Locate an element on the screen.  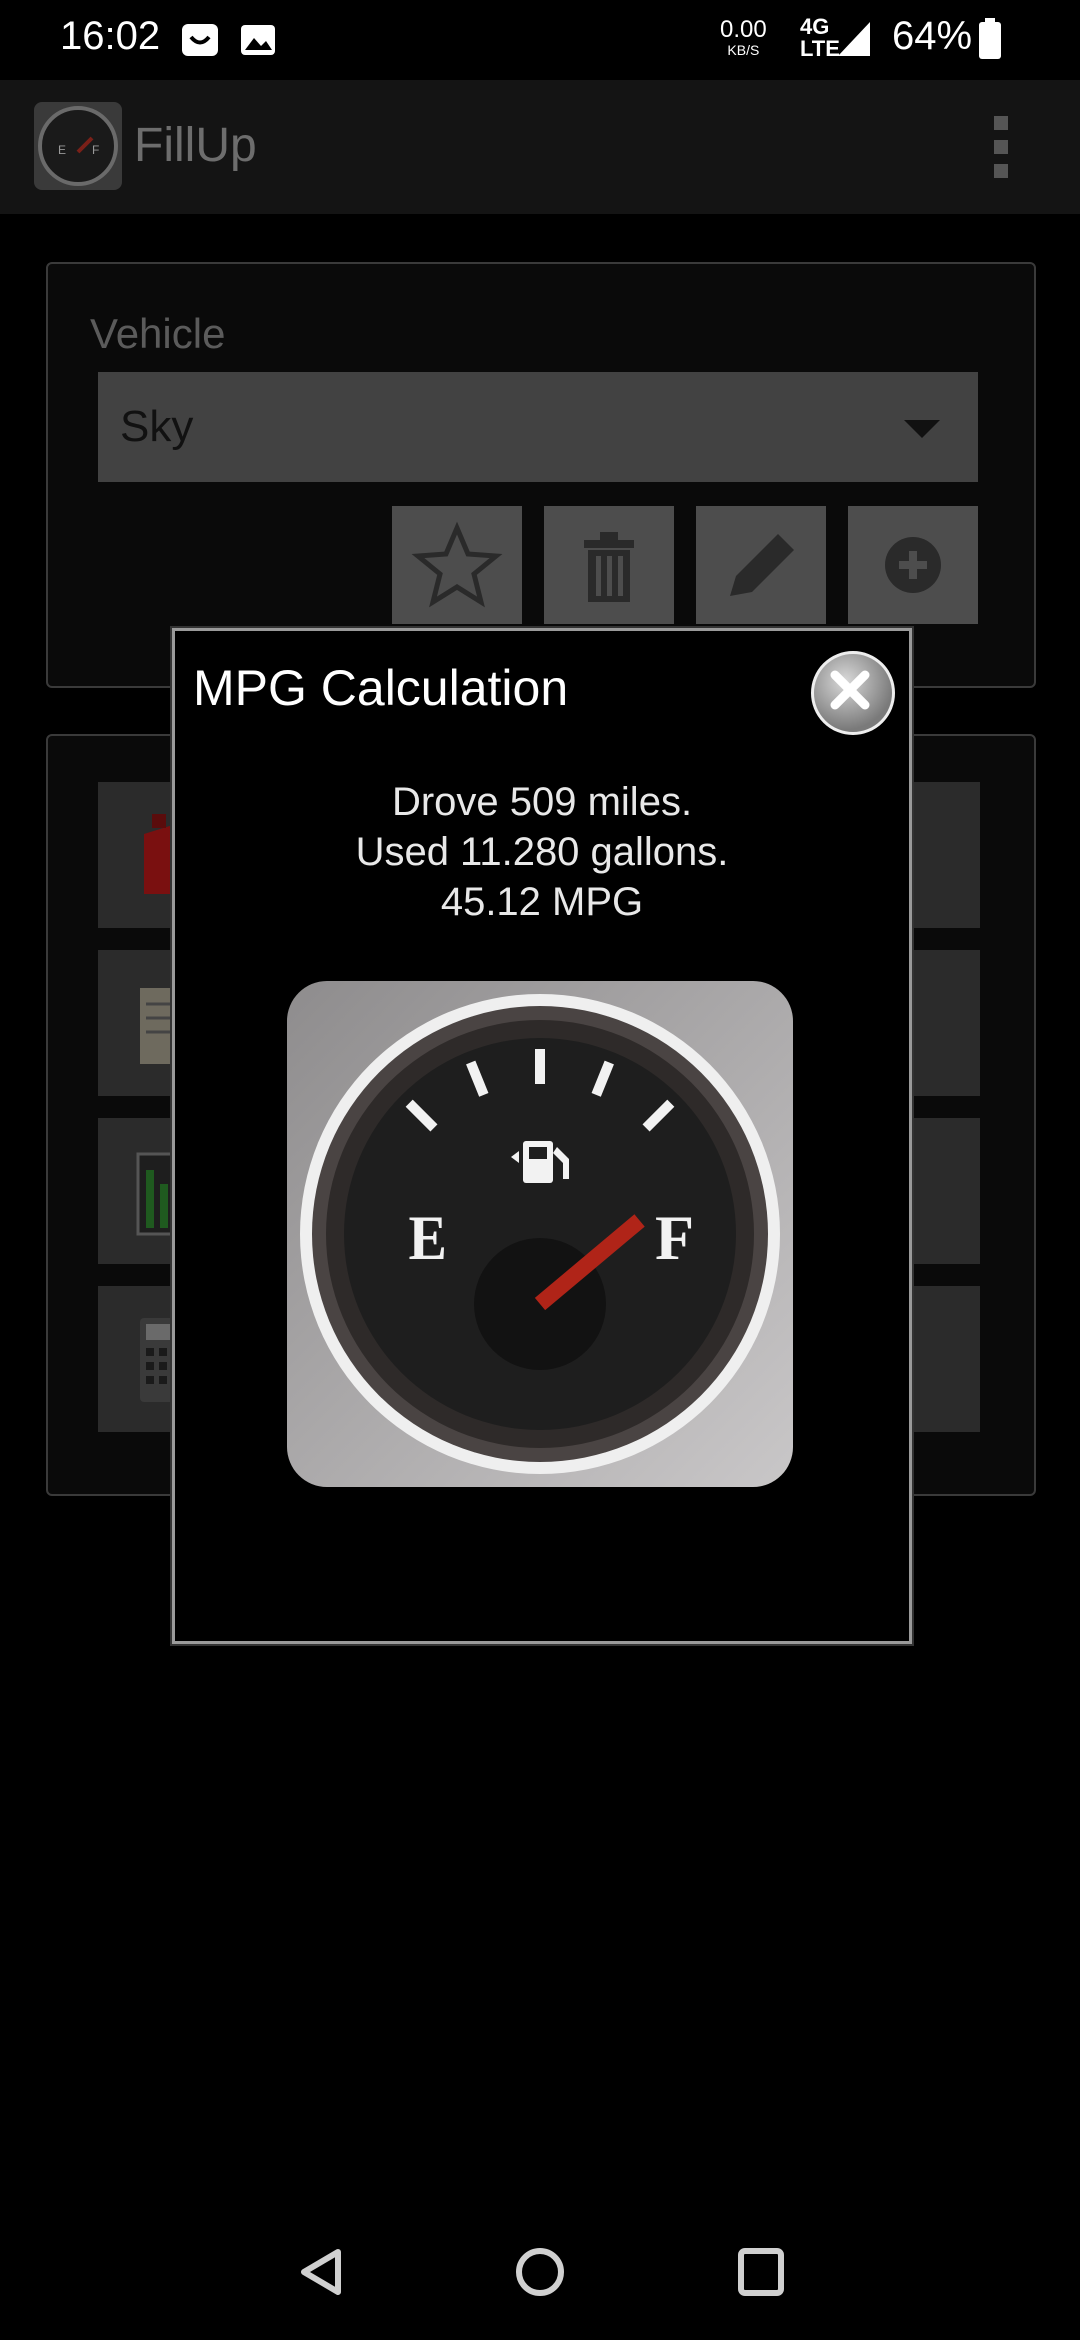
status-time: 16:02 is located at coordinates (110, 36).